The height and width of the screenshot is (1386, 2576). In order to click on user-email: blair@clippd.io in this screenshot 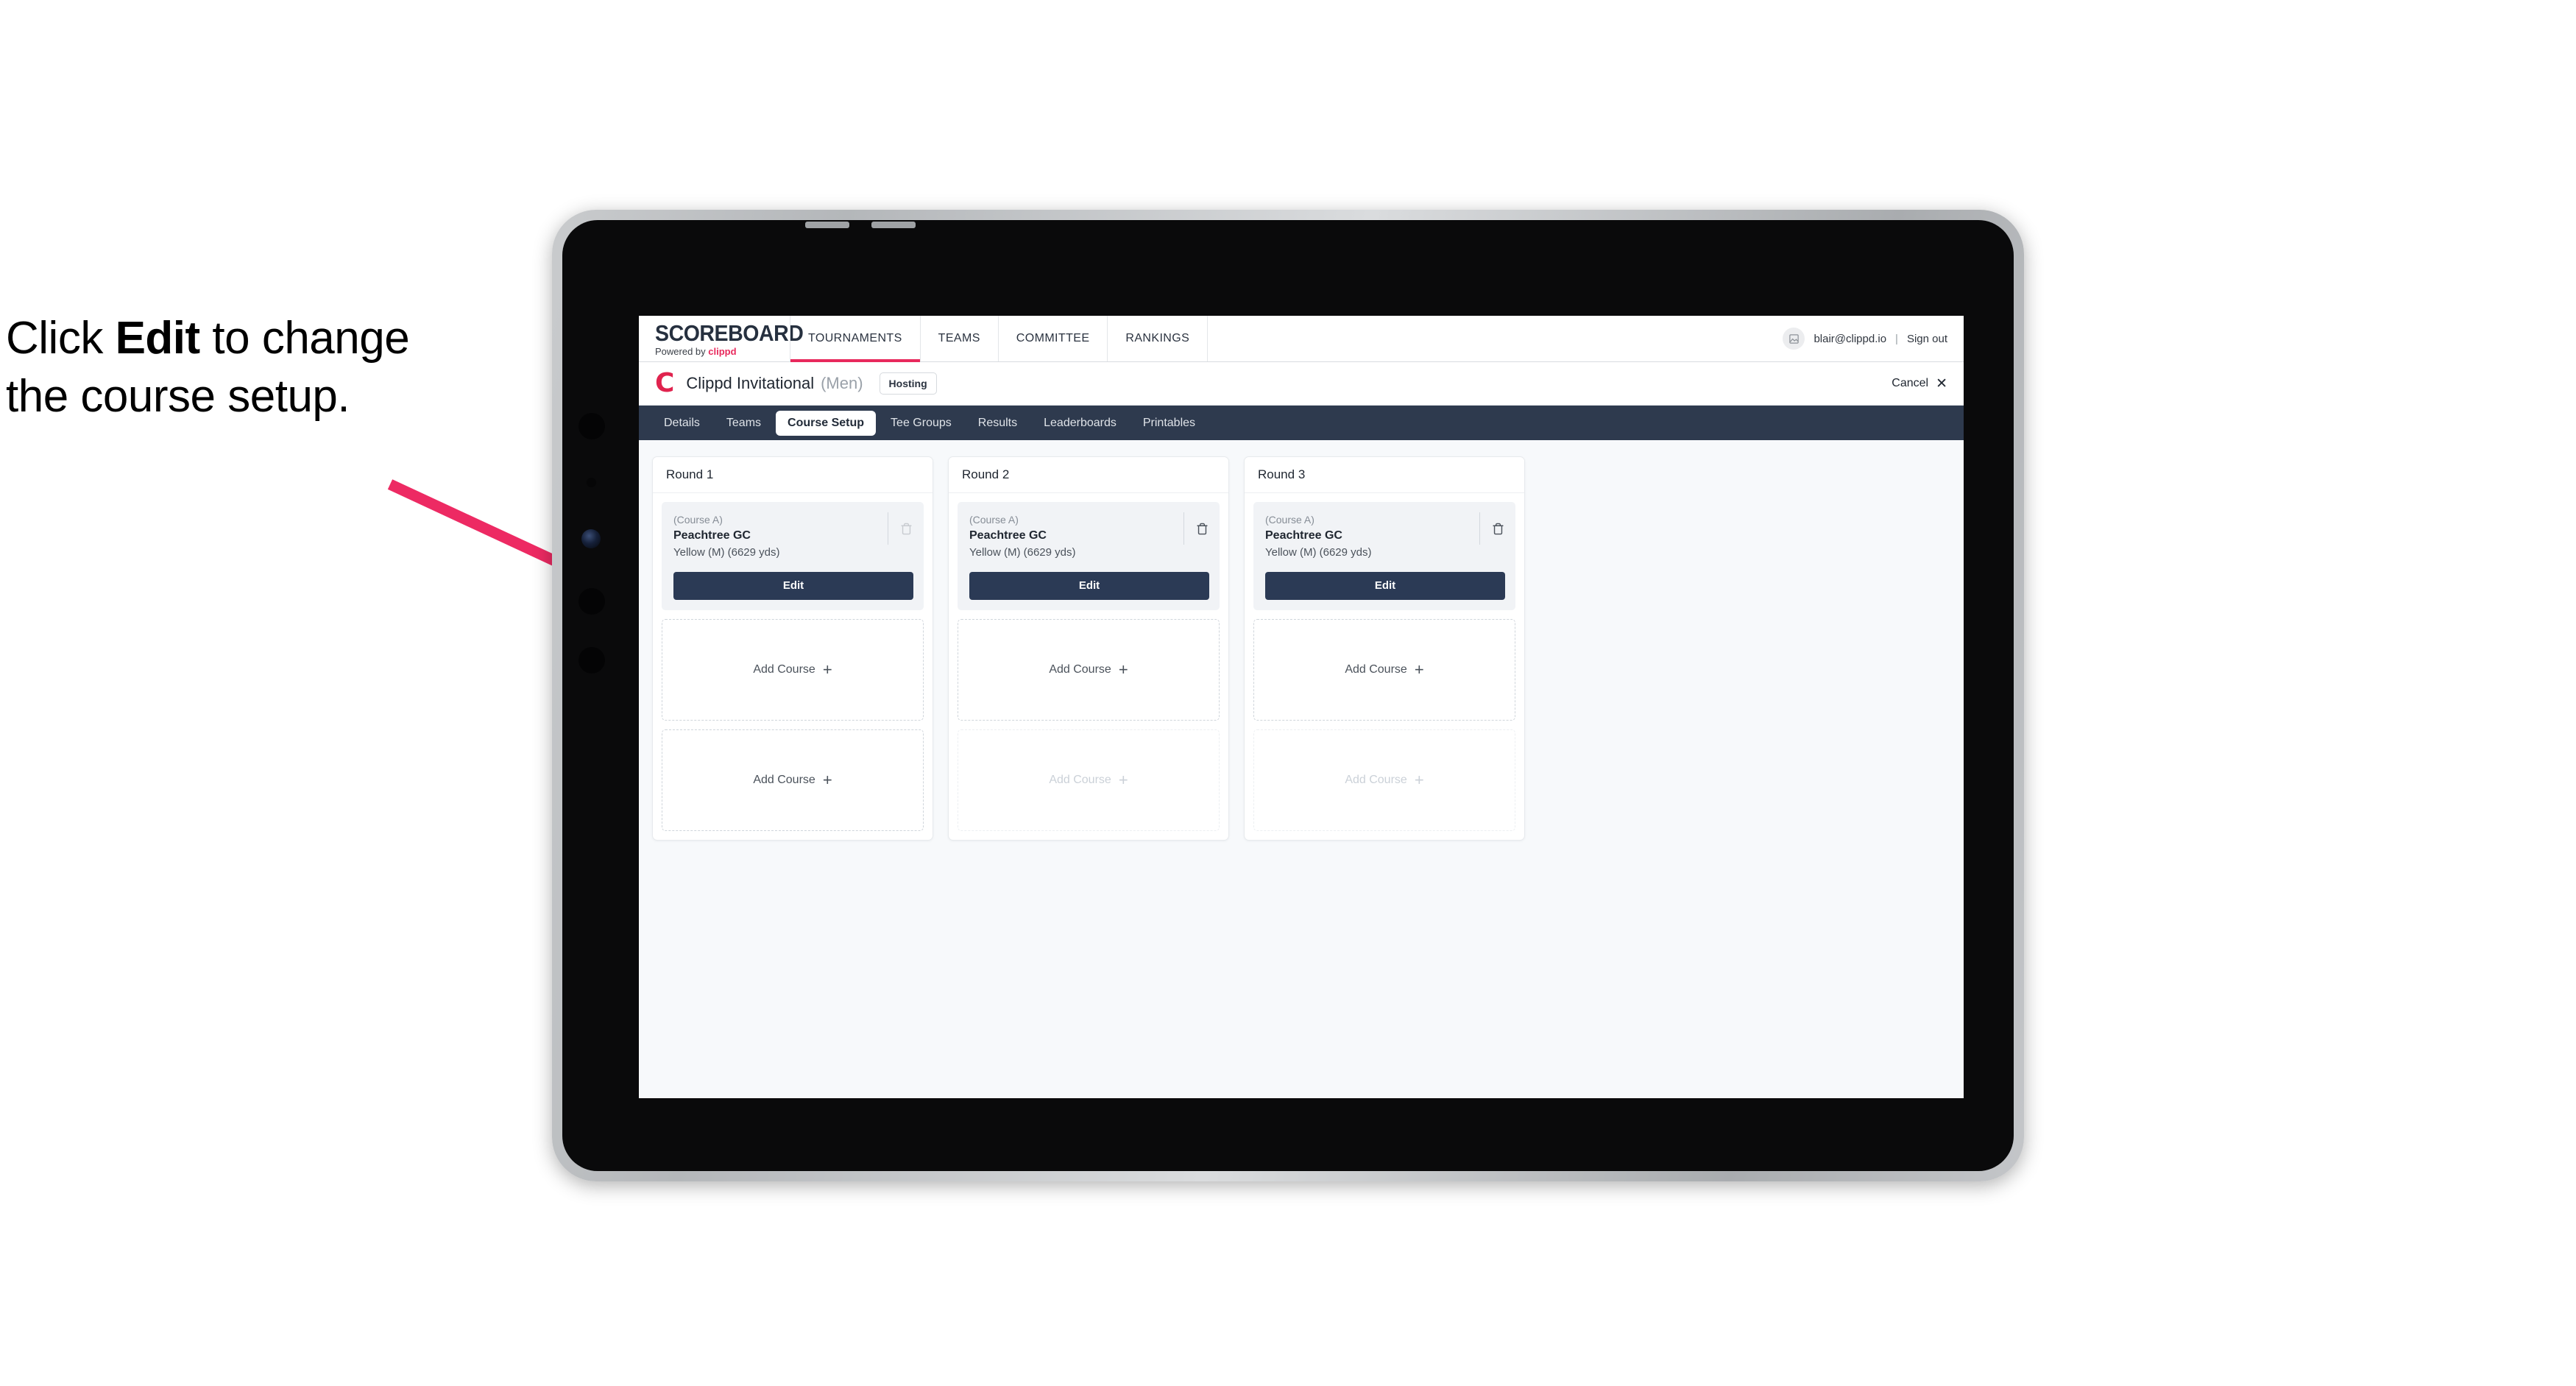, I will do `click(1850, 338)`.